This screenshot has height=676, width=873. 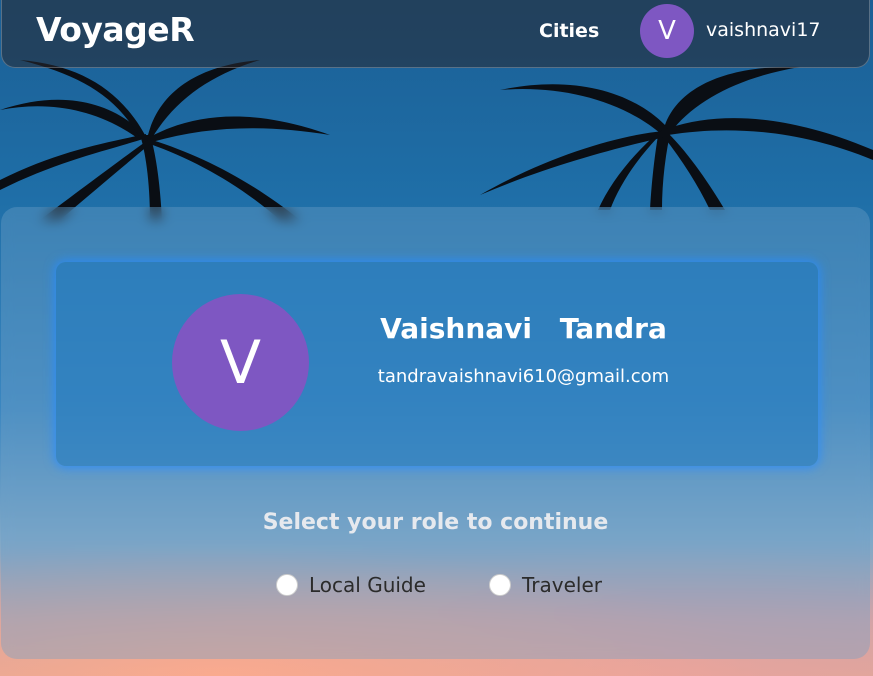 I want to click on traveler-radio, so click(x=500, y=585).